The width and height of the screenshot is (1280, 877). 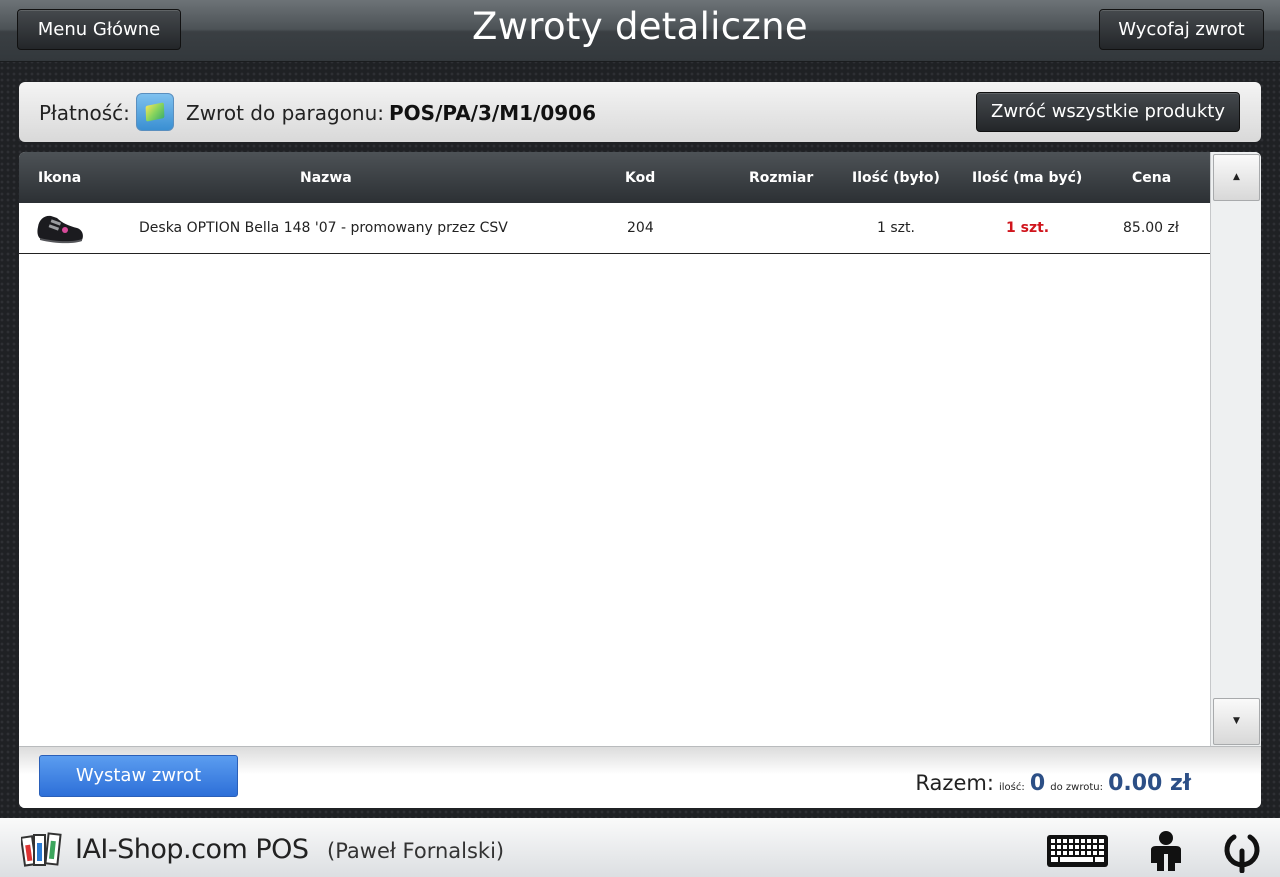 I want to click on total-label: Razem:, so click(x=954, y=783).